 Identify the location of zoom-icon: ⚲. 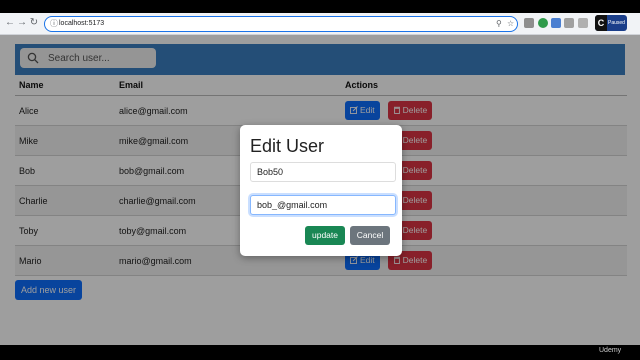
(499, 24).